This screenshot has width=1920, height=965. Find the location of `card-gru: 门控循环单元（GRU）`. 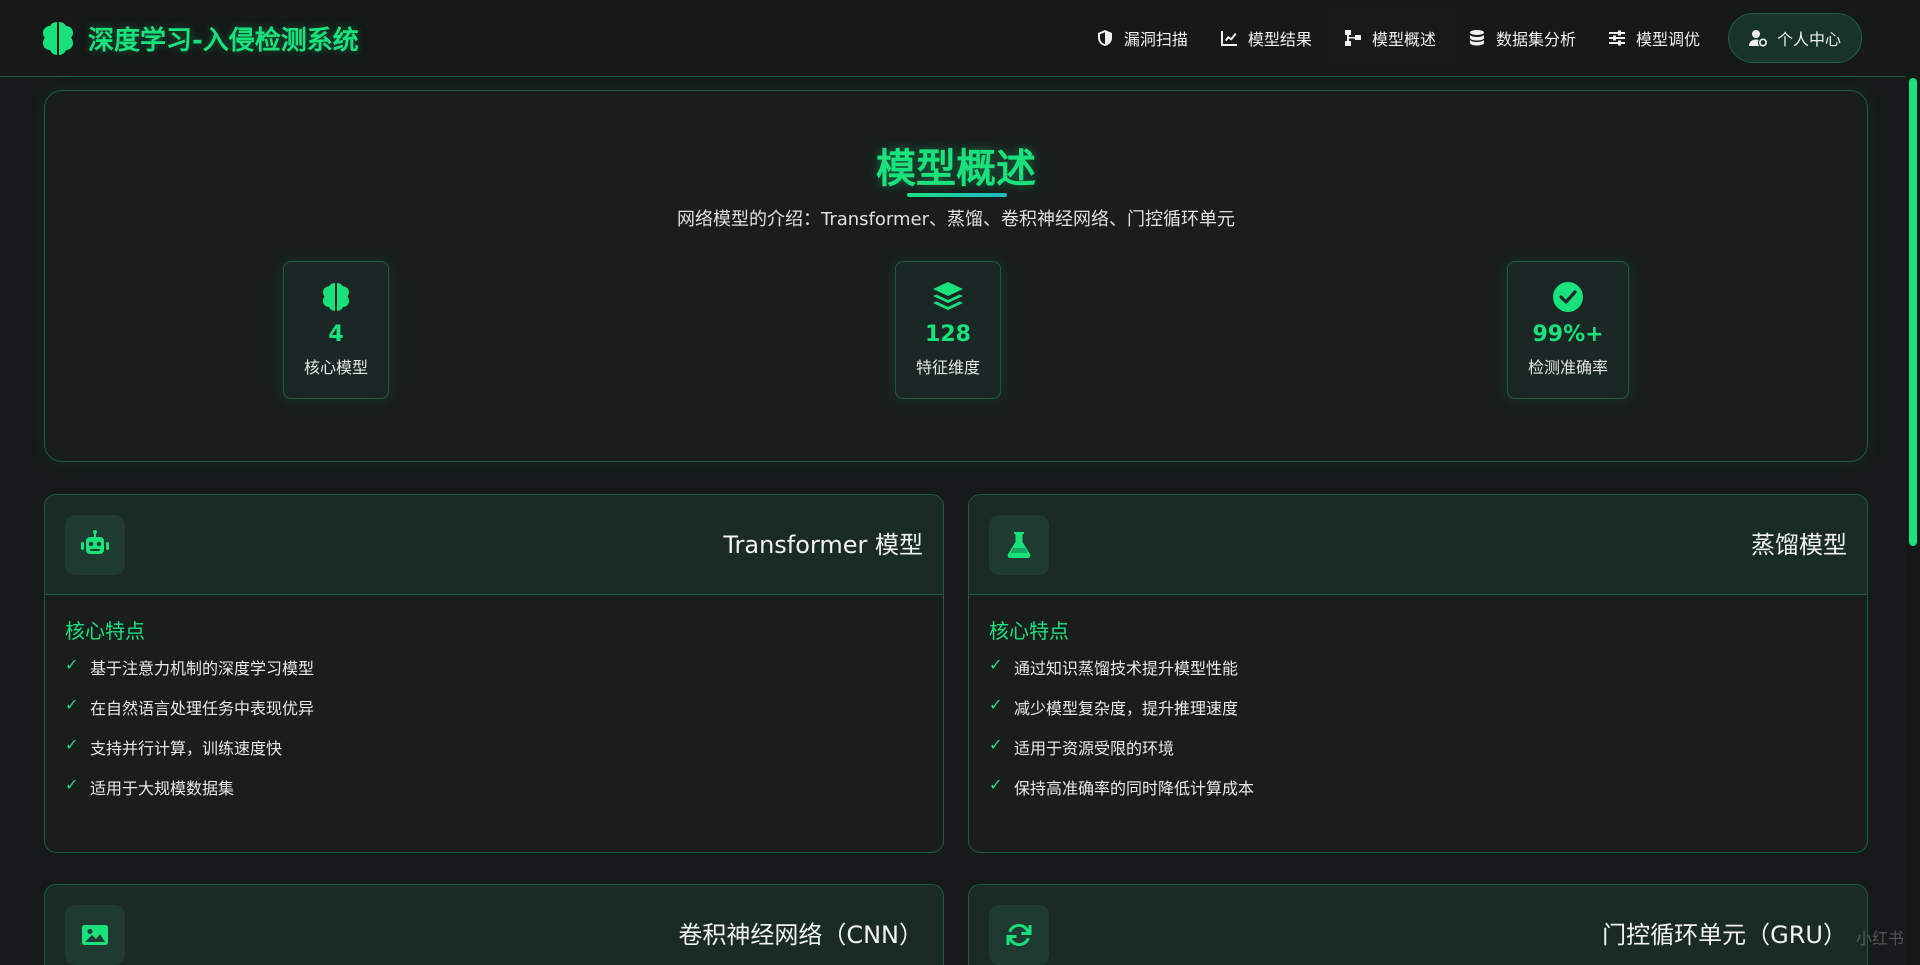

card-gru: 门控循环单元（GRU） is located at coordinates (1418, 924).